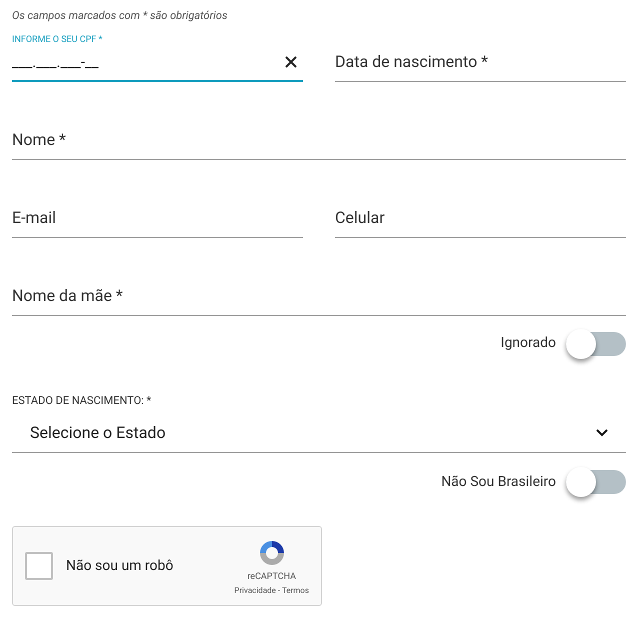  I want to click on required-note: Os campos marcados com * são obrigatórios, so click(120, 16).